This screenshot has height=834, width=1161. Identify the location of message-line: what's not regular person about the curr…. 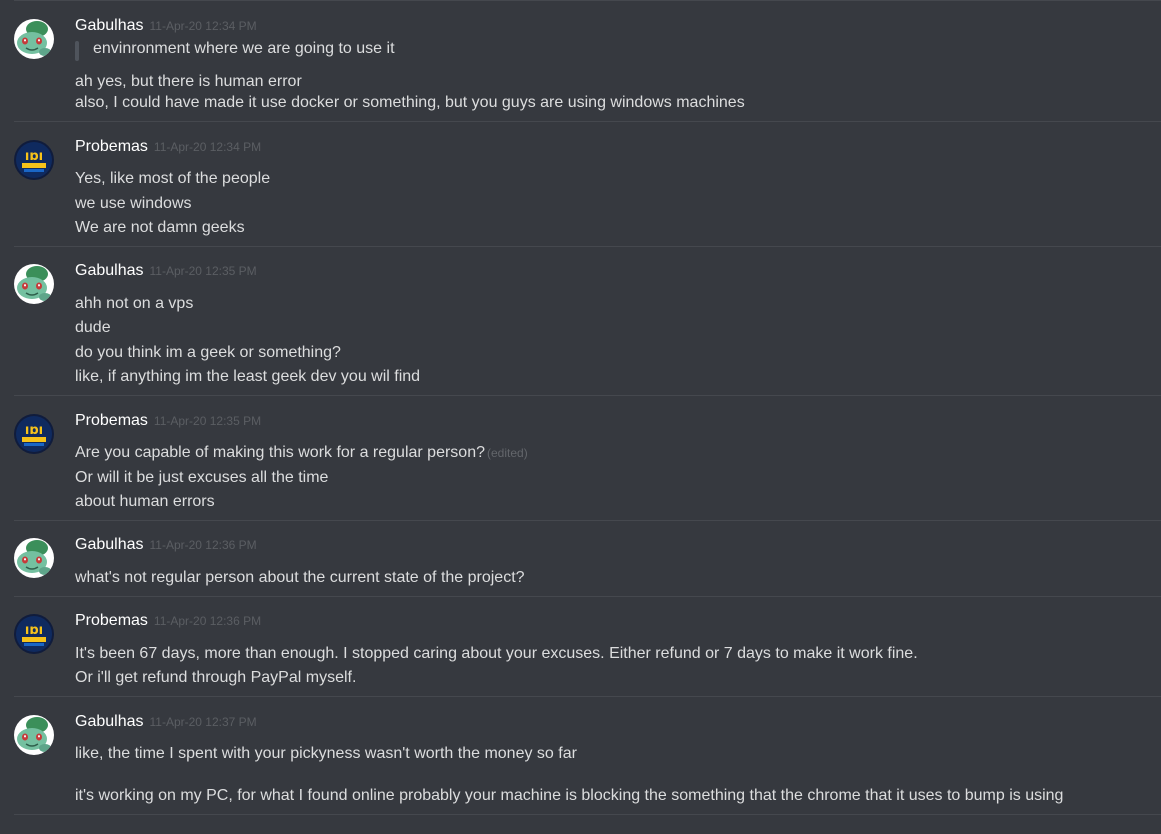
(300, 578).